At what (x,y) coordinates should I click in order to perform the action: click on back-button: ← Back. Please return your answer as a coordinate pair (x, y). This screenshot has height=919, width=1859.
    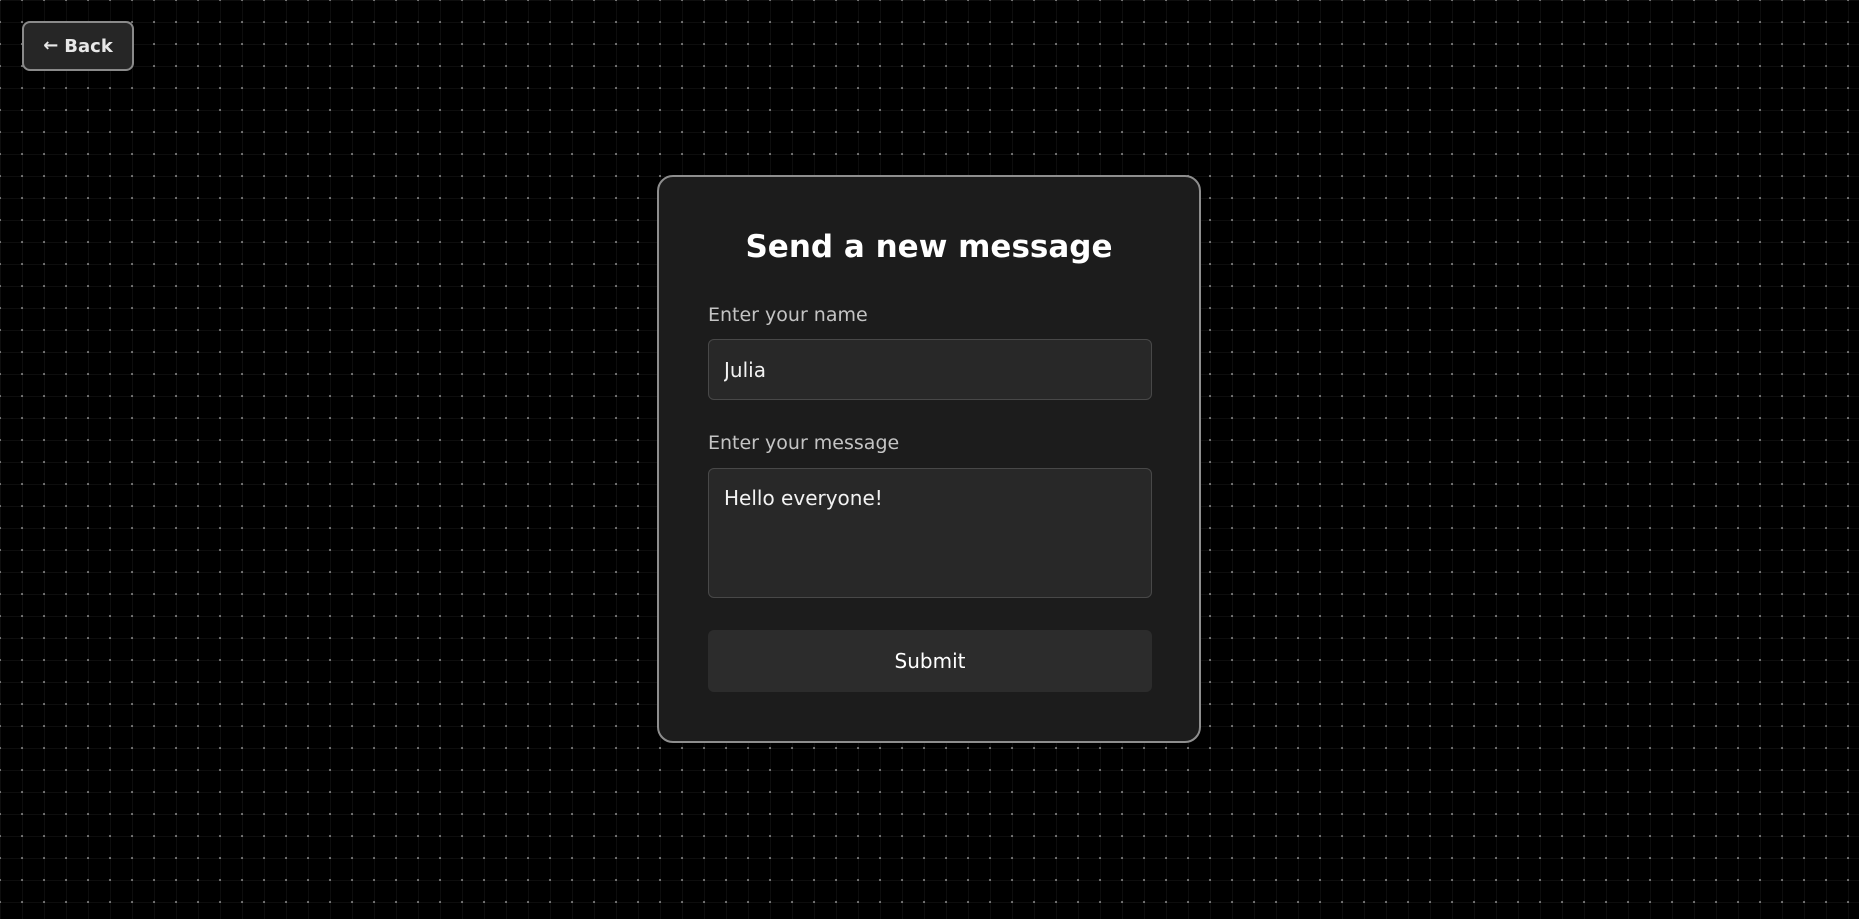
    Looking at the image, I should click on (78, 46).